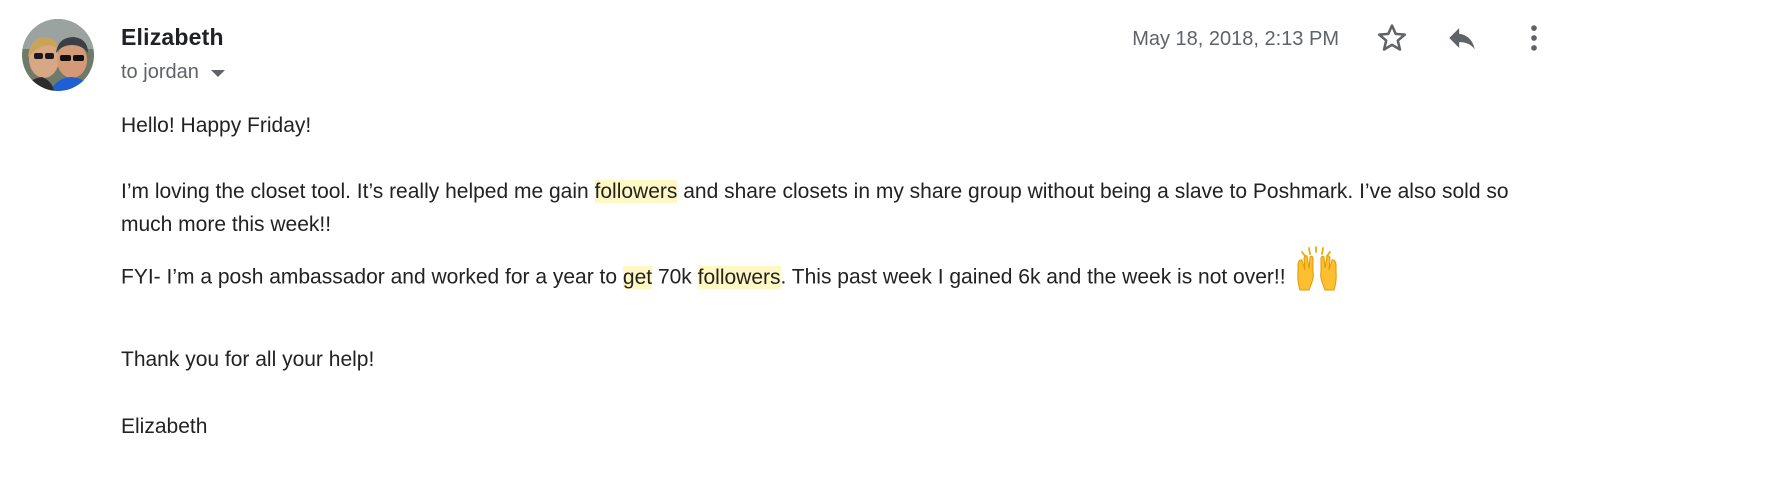  Describe the element at coordinates (1235, 39) in the screenshot. I see `message-timestamp: May 18, 2018, 2:13 PM` at that location.